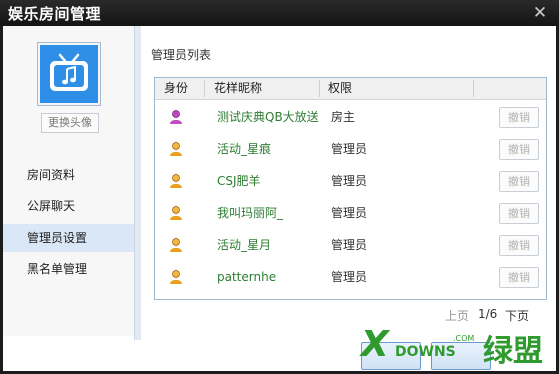 The width and height of the screenshot is (559, 374). I want to click on sidebar-item-admin-settings: 管理员设置, so click(68, 238).